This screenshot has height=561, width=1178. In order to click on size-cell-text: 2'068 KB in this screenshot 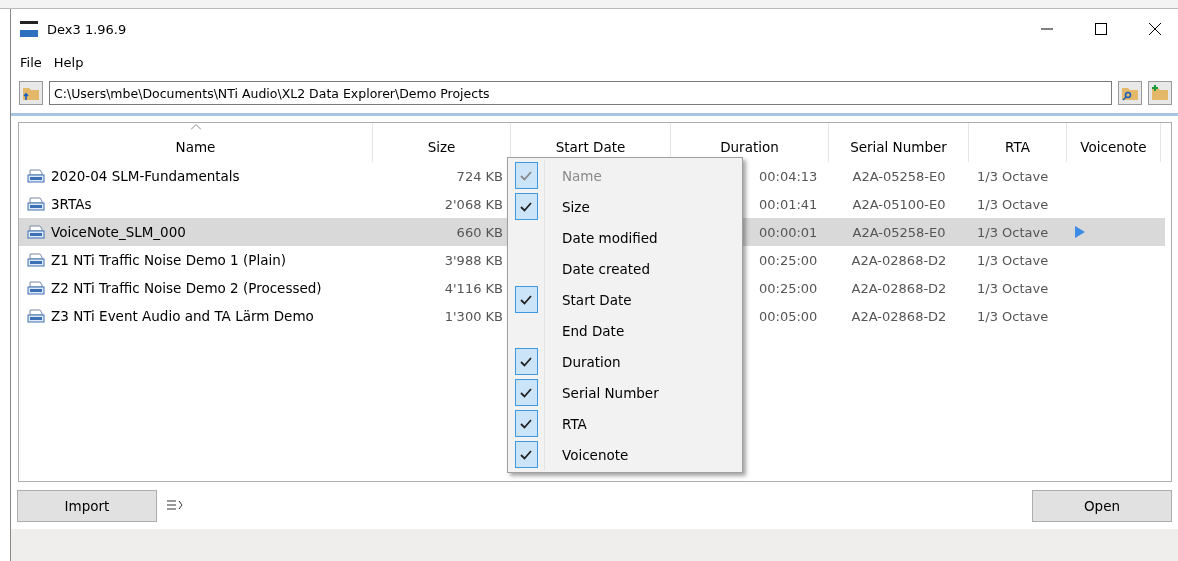, I will do `click(473, 204)`.